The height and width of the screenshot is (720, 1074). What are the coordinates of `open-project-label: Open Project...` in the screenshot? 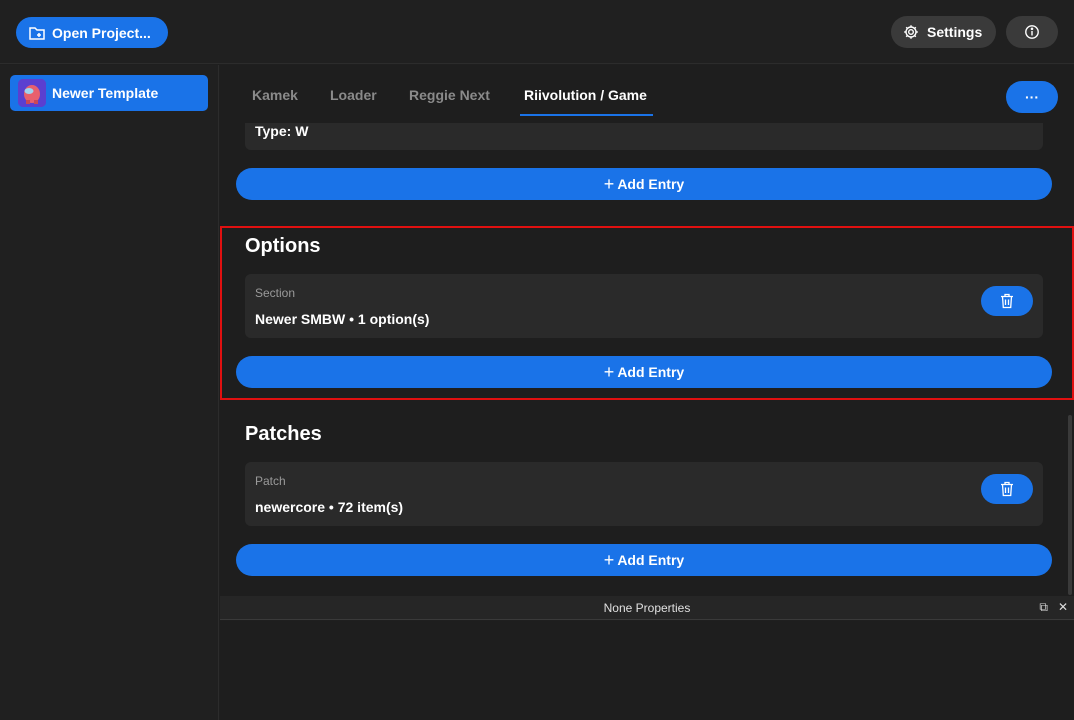 It's located at (101, 32).